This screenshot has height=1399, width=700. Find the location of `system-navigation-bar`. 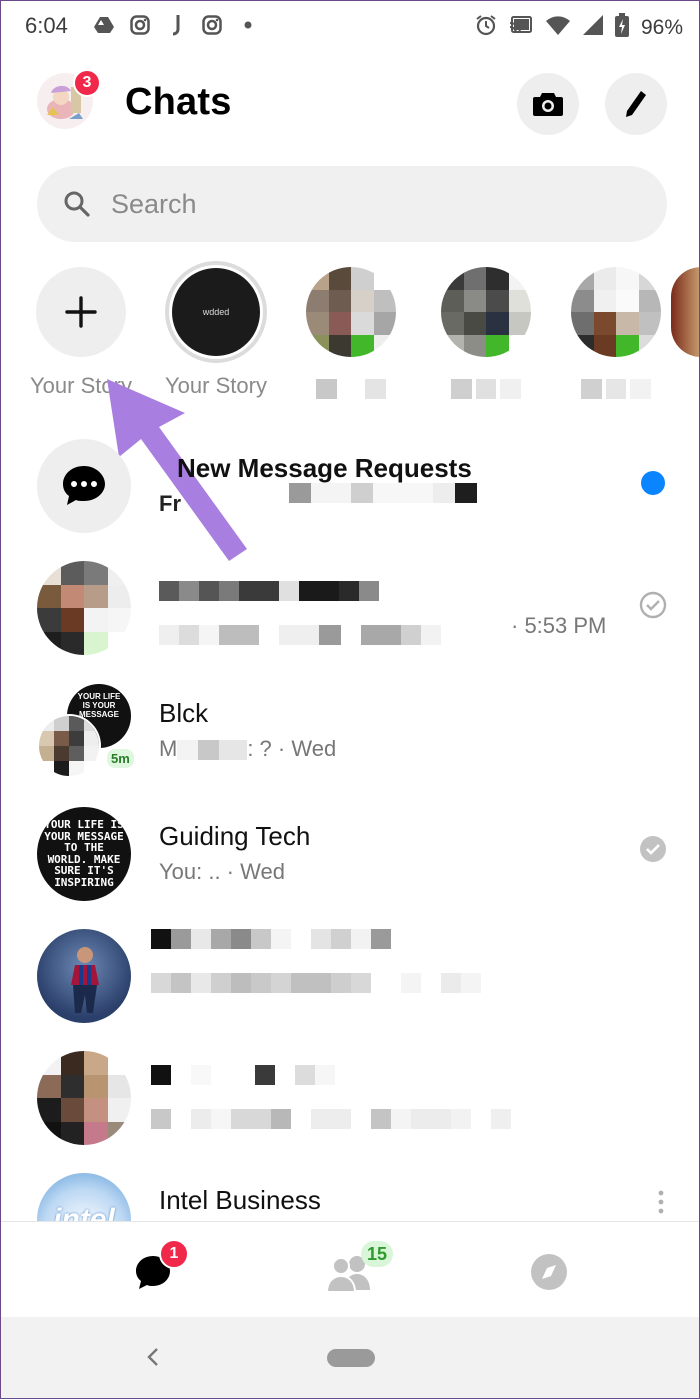

system-navigation-bar is located at coordinates (350, 1357).